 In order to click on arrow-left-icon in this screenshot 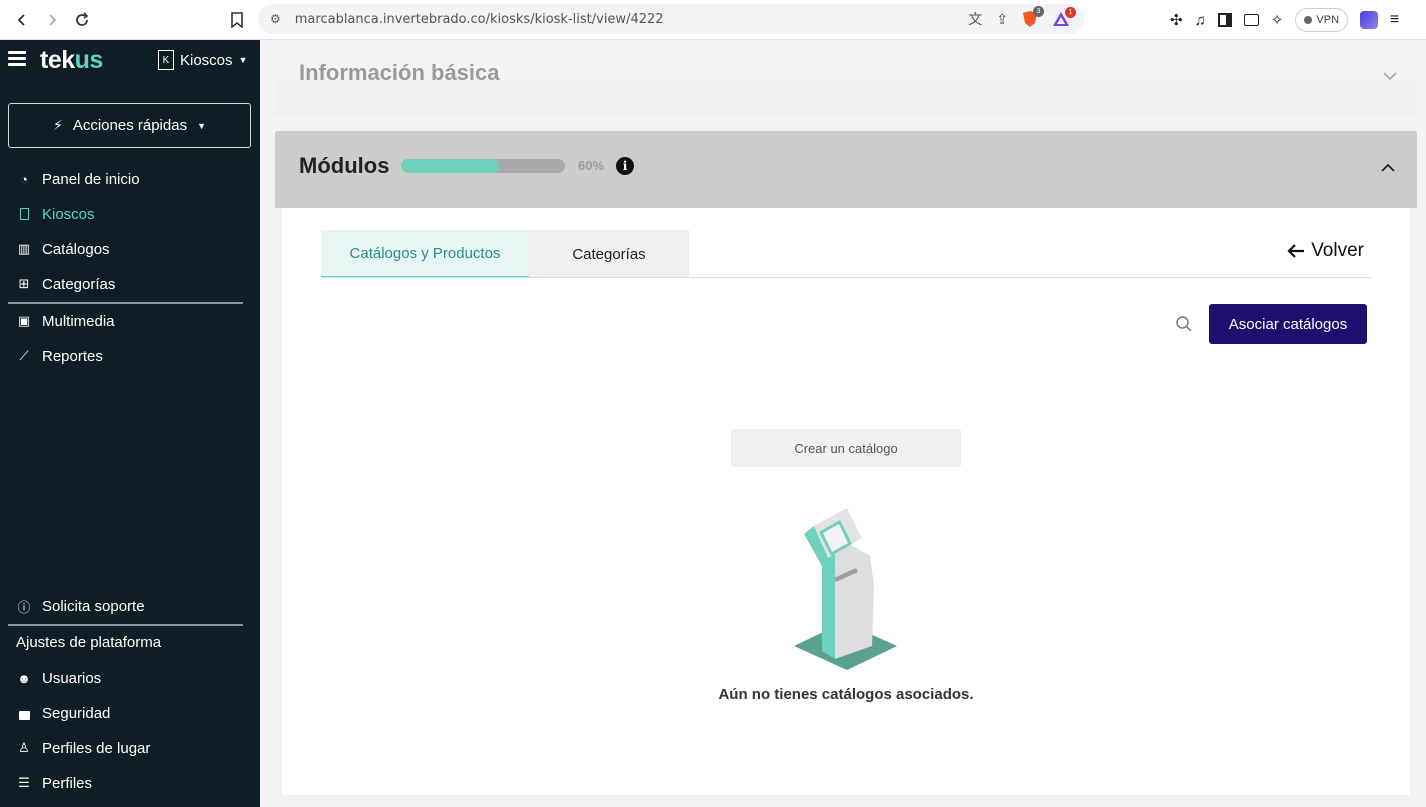, I will do `click(1296, 251)`.